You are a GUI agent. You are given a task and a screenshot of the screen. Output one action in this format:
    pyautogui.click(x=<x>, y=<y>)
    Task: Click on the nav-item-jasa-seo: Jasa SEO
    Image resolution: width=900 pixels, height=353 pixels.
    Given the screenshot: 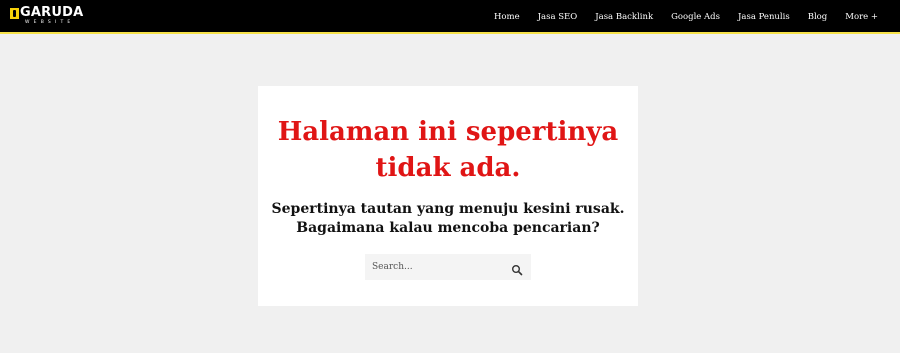 What is the action you would take?
    pyautogui.click(x=558, y=17)
    